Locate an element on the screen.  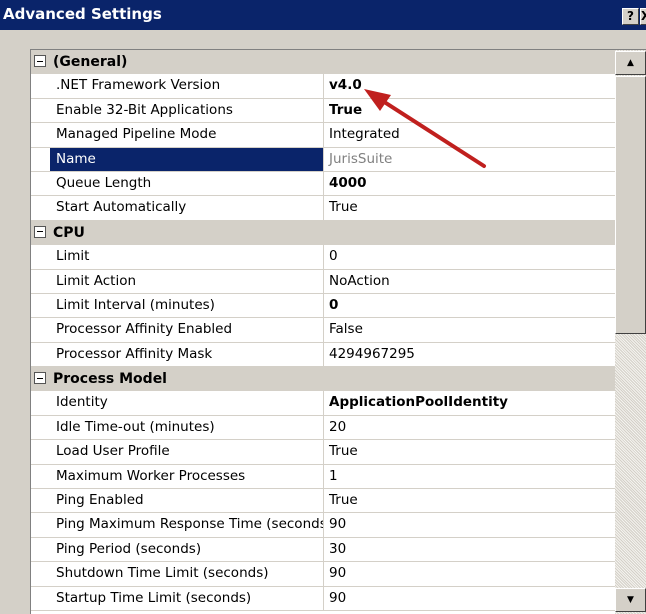
property-name: Shutdown Time Limit (seconds) is located at coordinates (187, 574).